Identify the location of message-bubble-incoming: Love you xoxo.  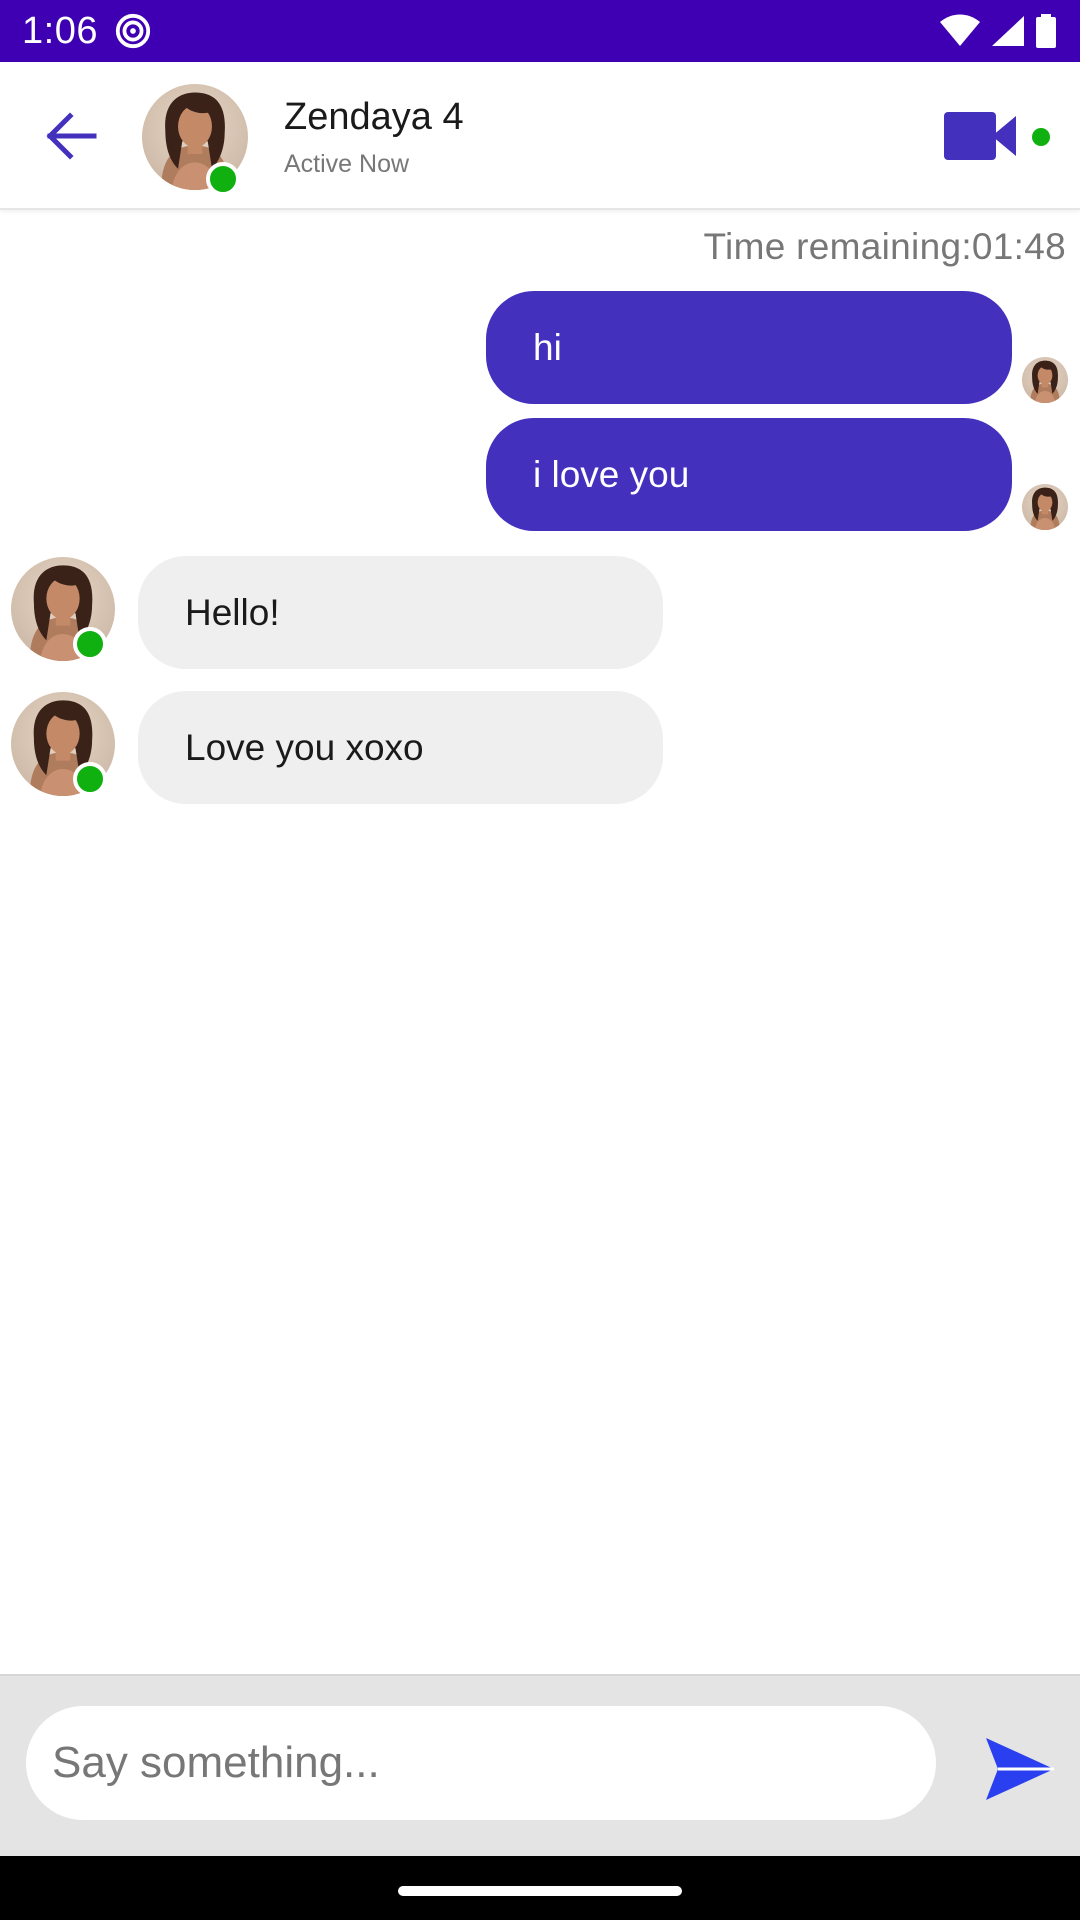
(400, 747).